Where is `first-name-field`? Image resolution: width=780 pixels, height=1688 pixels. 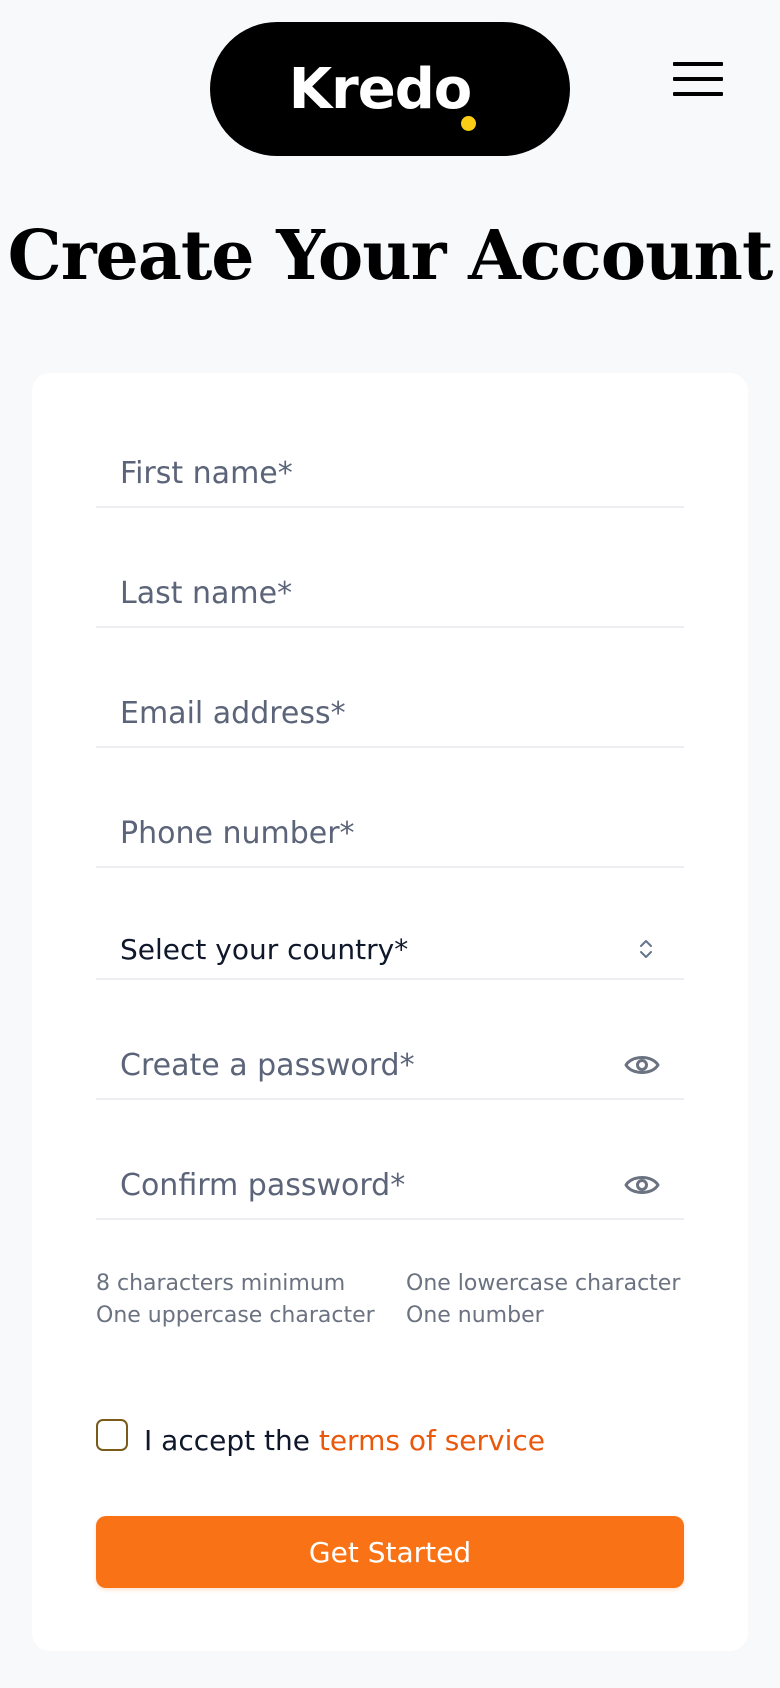
first-name-field is located at coordinates (390, 474).